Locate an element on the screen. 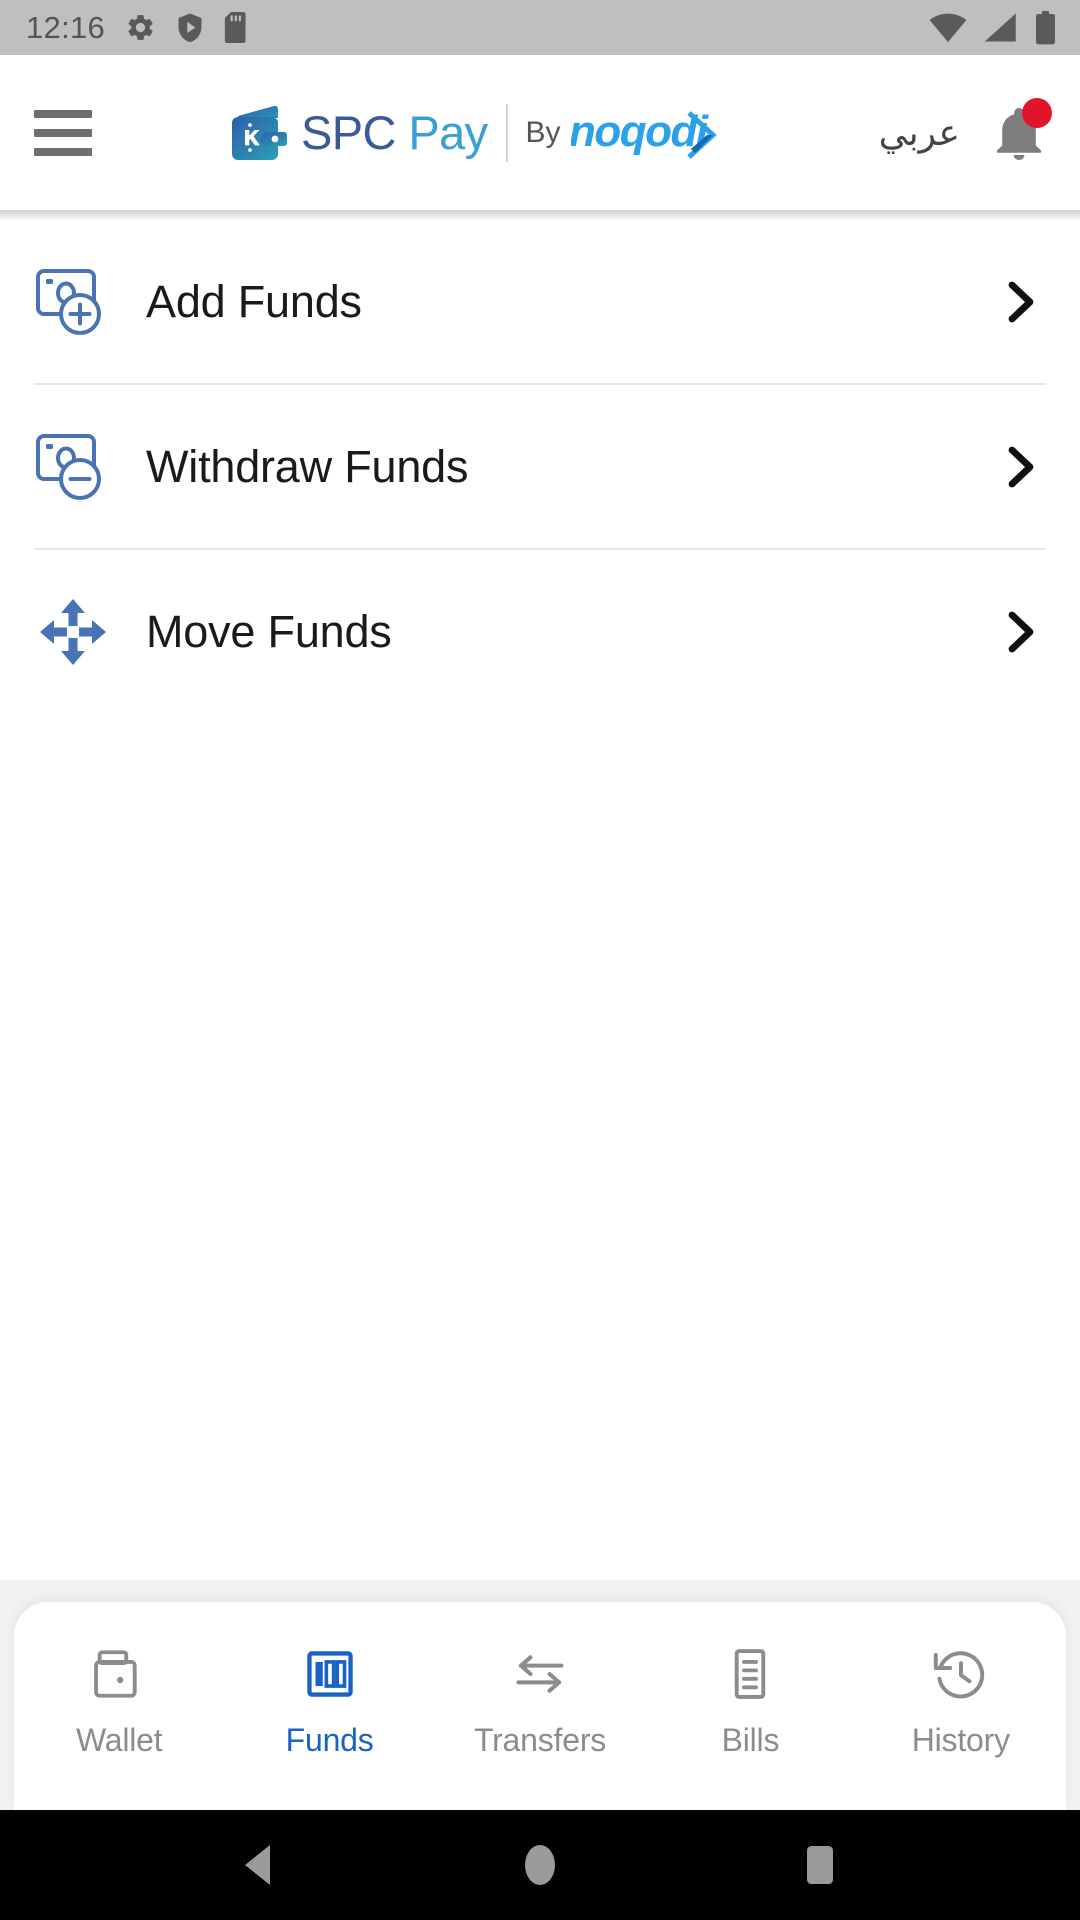  status-bar: 12:16 is located at coordinates (540, 27).